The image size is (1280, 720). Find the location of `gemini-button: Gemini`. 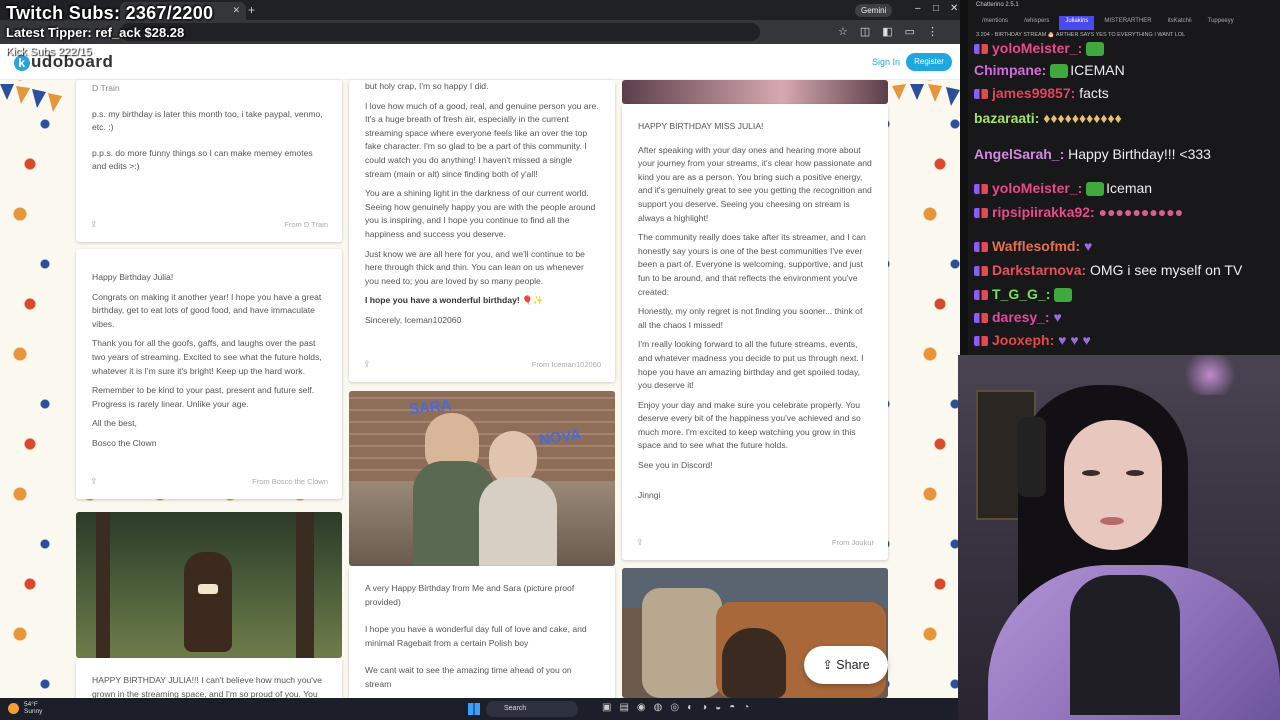

gemini-button: Gemini is located at coordinates (874, 10).